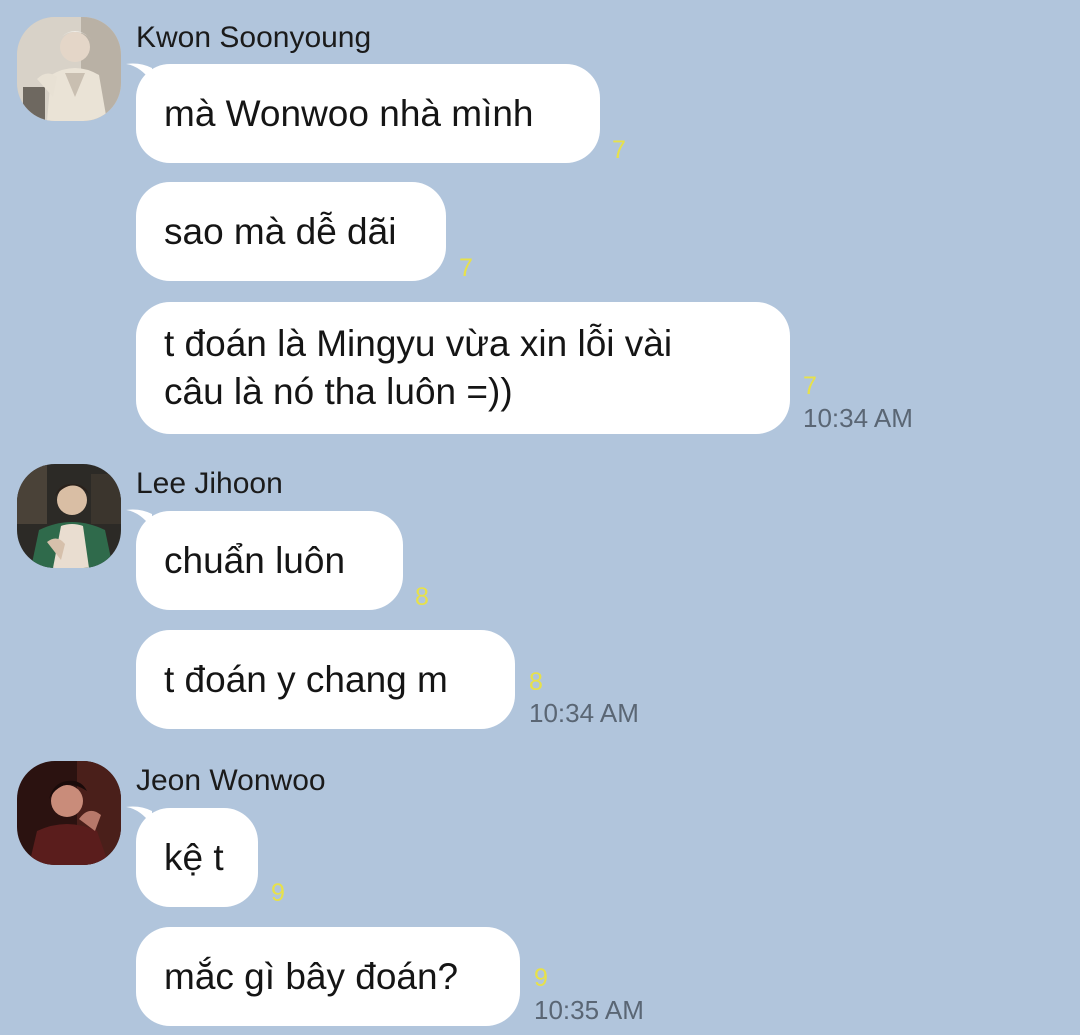 Image resolution: width=1080 pixels, height=1035 pixels. Describe the element at coordinates (589, 1010) in the screenshot. I see `message-timestamp: 10:35 AM` at that location.